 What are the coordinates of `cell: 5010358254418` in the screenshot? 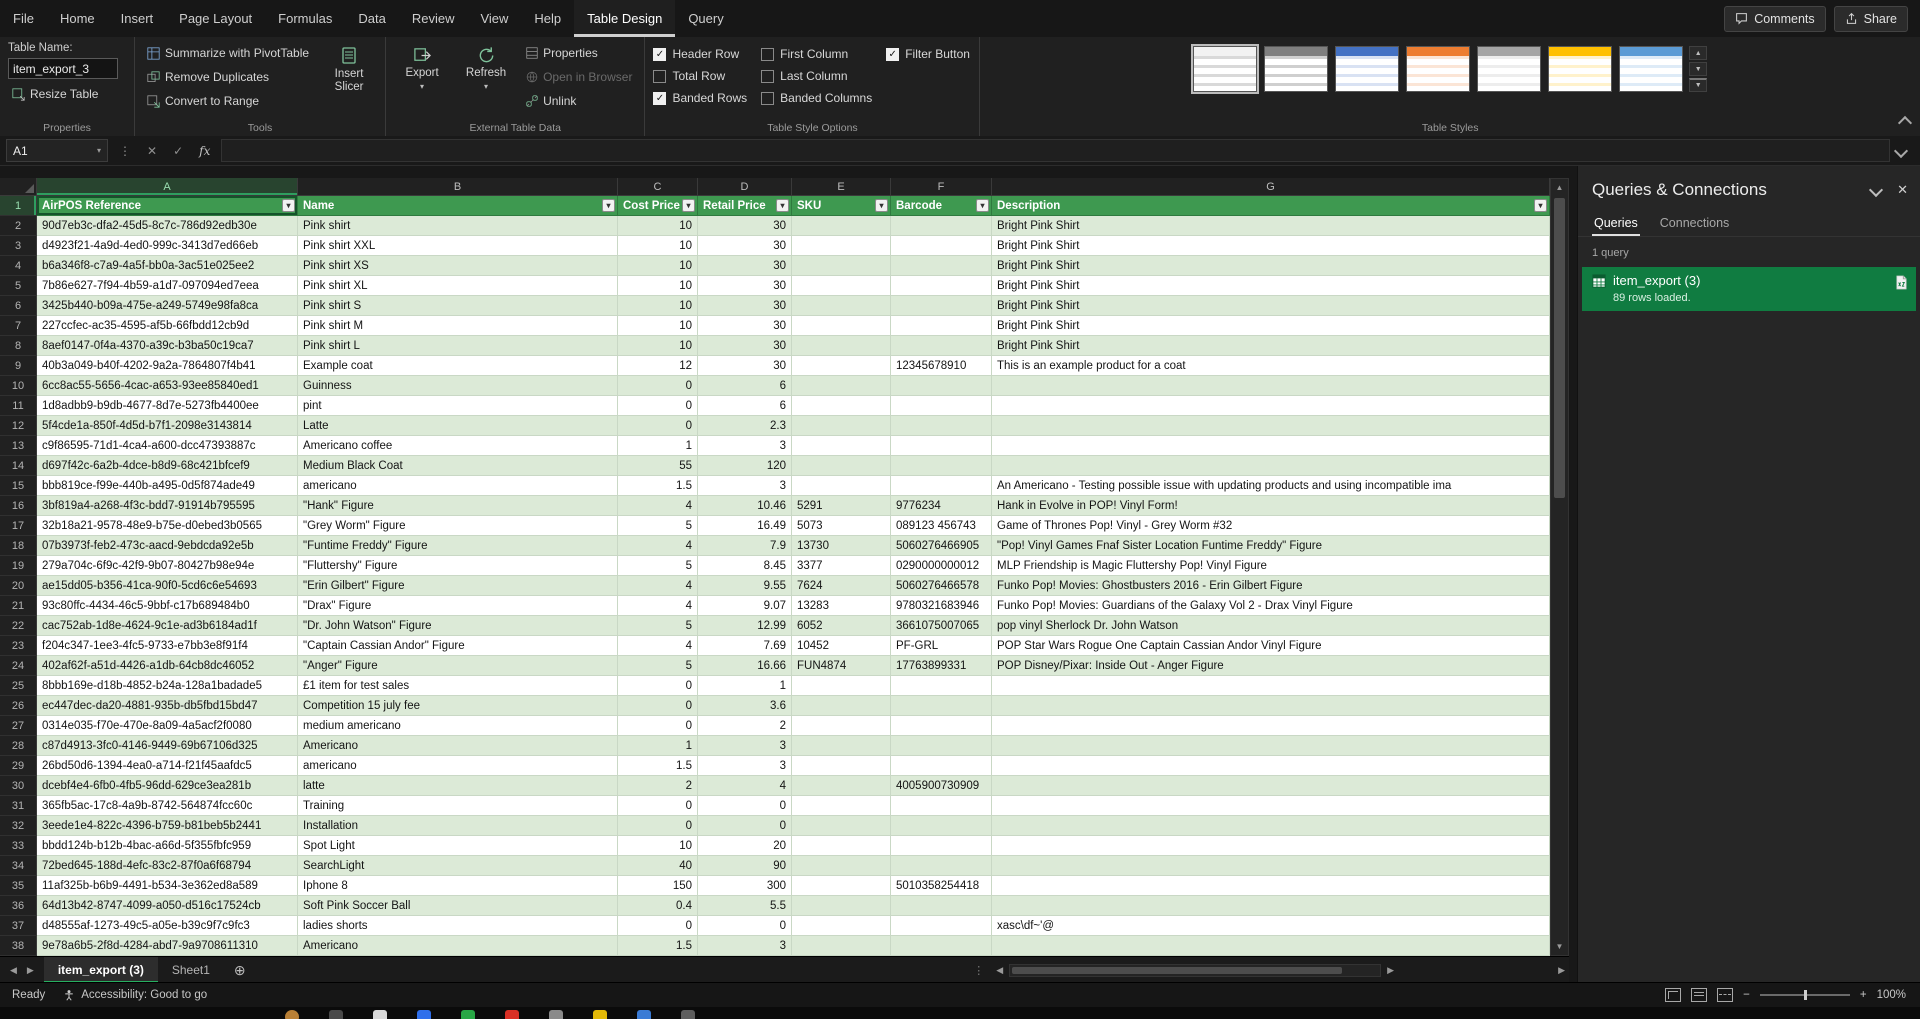 It's located at (941, 886).